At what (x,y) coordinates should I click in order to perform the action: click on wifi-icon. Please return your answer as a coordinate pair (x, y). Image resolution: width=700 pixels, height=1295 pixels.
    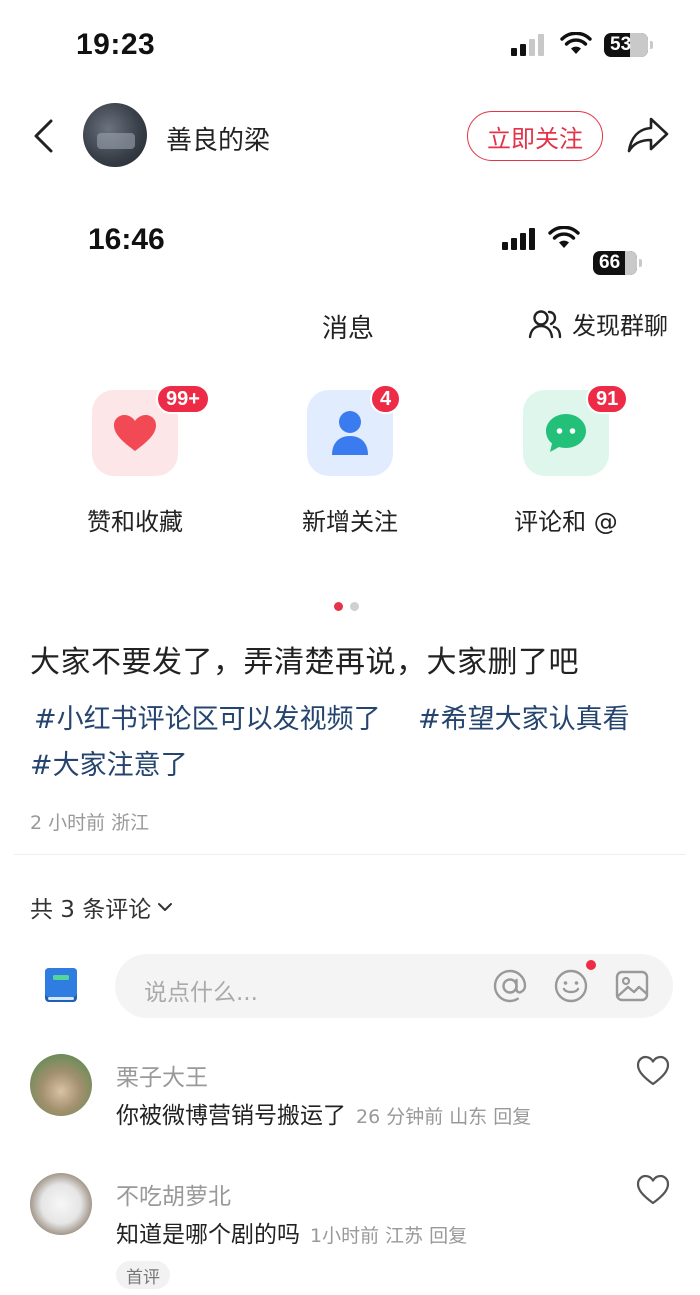
    Looking at the image, I should click on (576, 43).